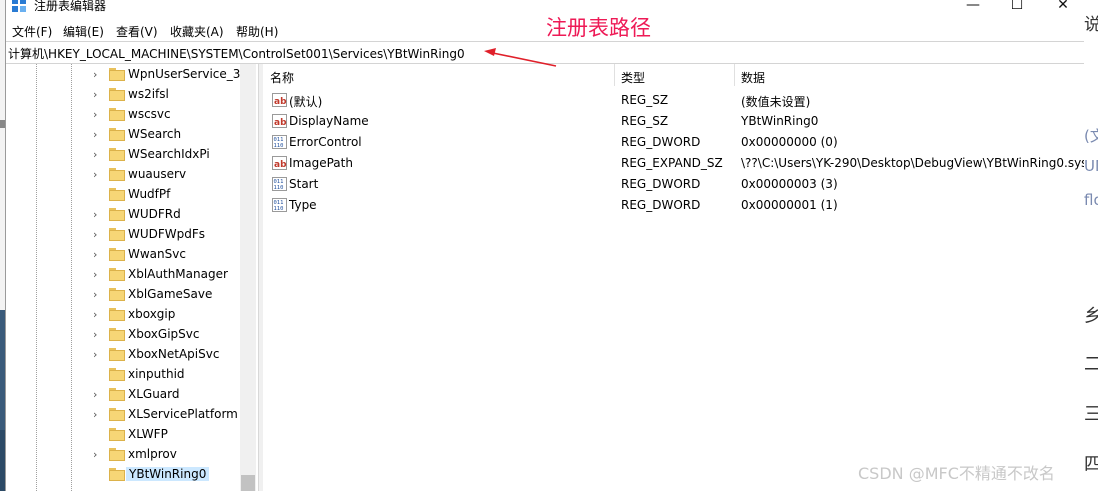  What do you see at coordinates (1017, 7) in the screenshot?
I see `maximize-button: ☐` at bounding box center [1017, 7].